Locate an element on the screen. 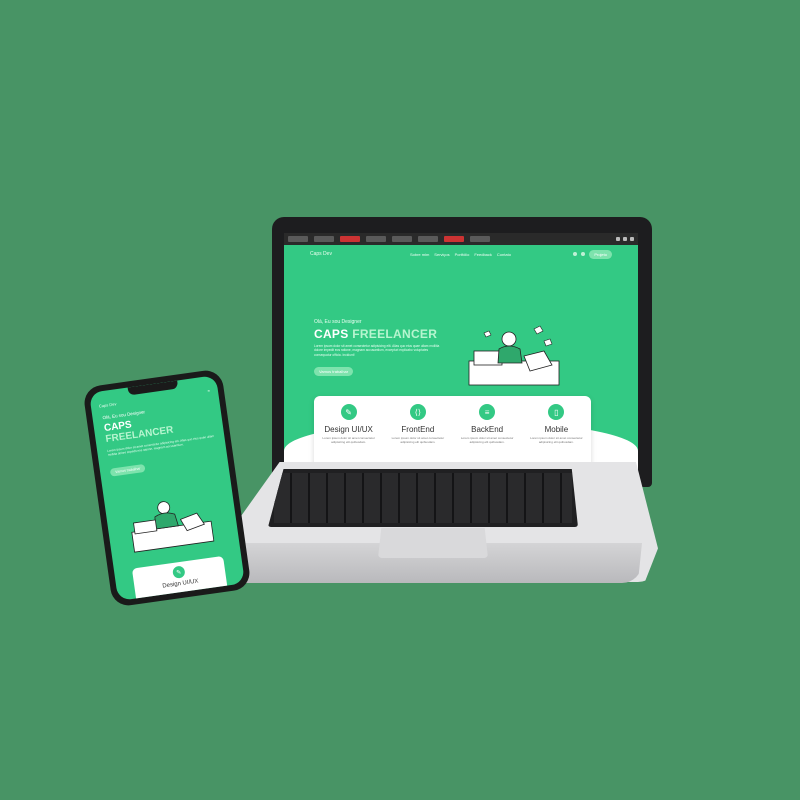 The width and height of the screenshot is (800, 800). nav-cta-button: Projeto is located at coordinates (600, 254).